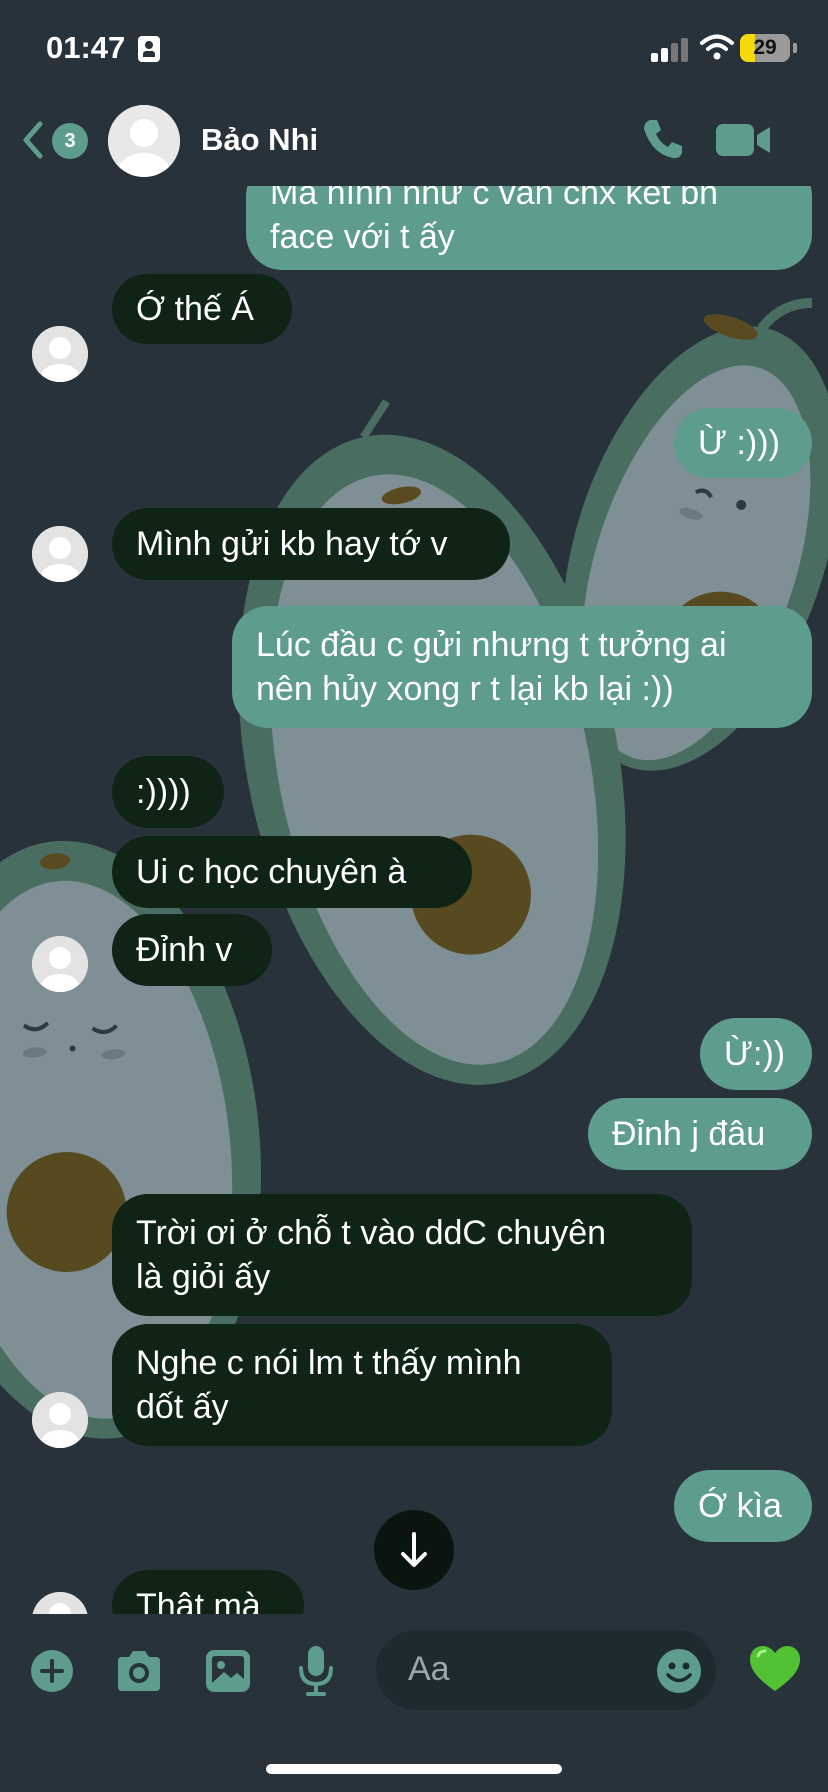  I want to click on message-text: Ừ :))), so click(739, 443).